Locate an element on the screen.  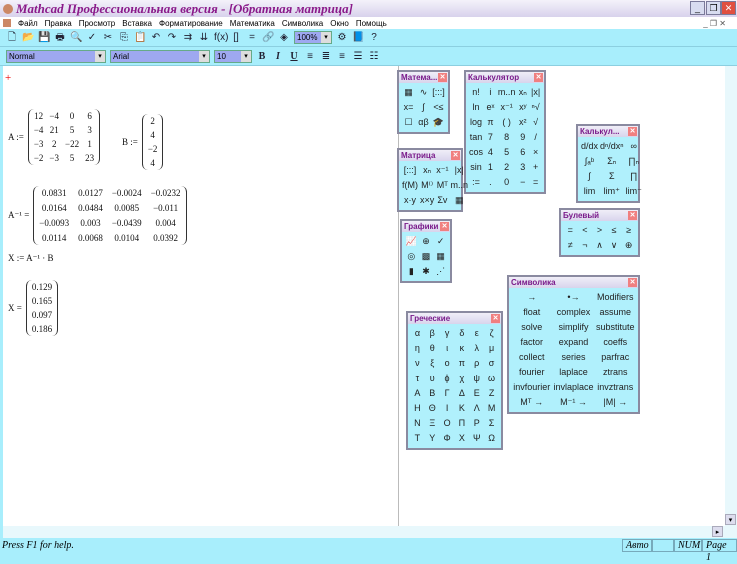
greek-palette-button: Ω is located at coordinates (491, 438).